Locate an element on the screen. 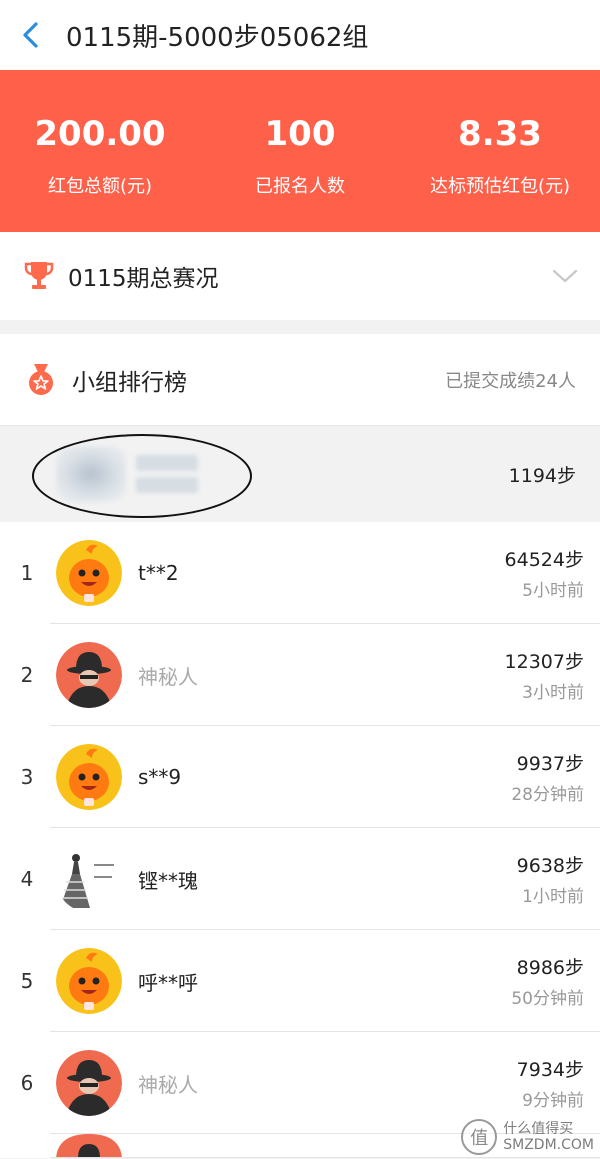 The width and height of the screenshot is (600, 1159). medal-icon is located at coordinates (41, 379).